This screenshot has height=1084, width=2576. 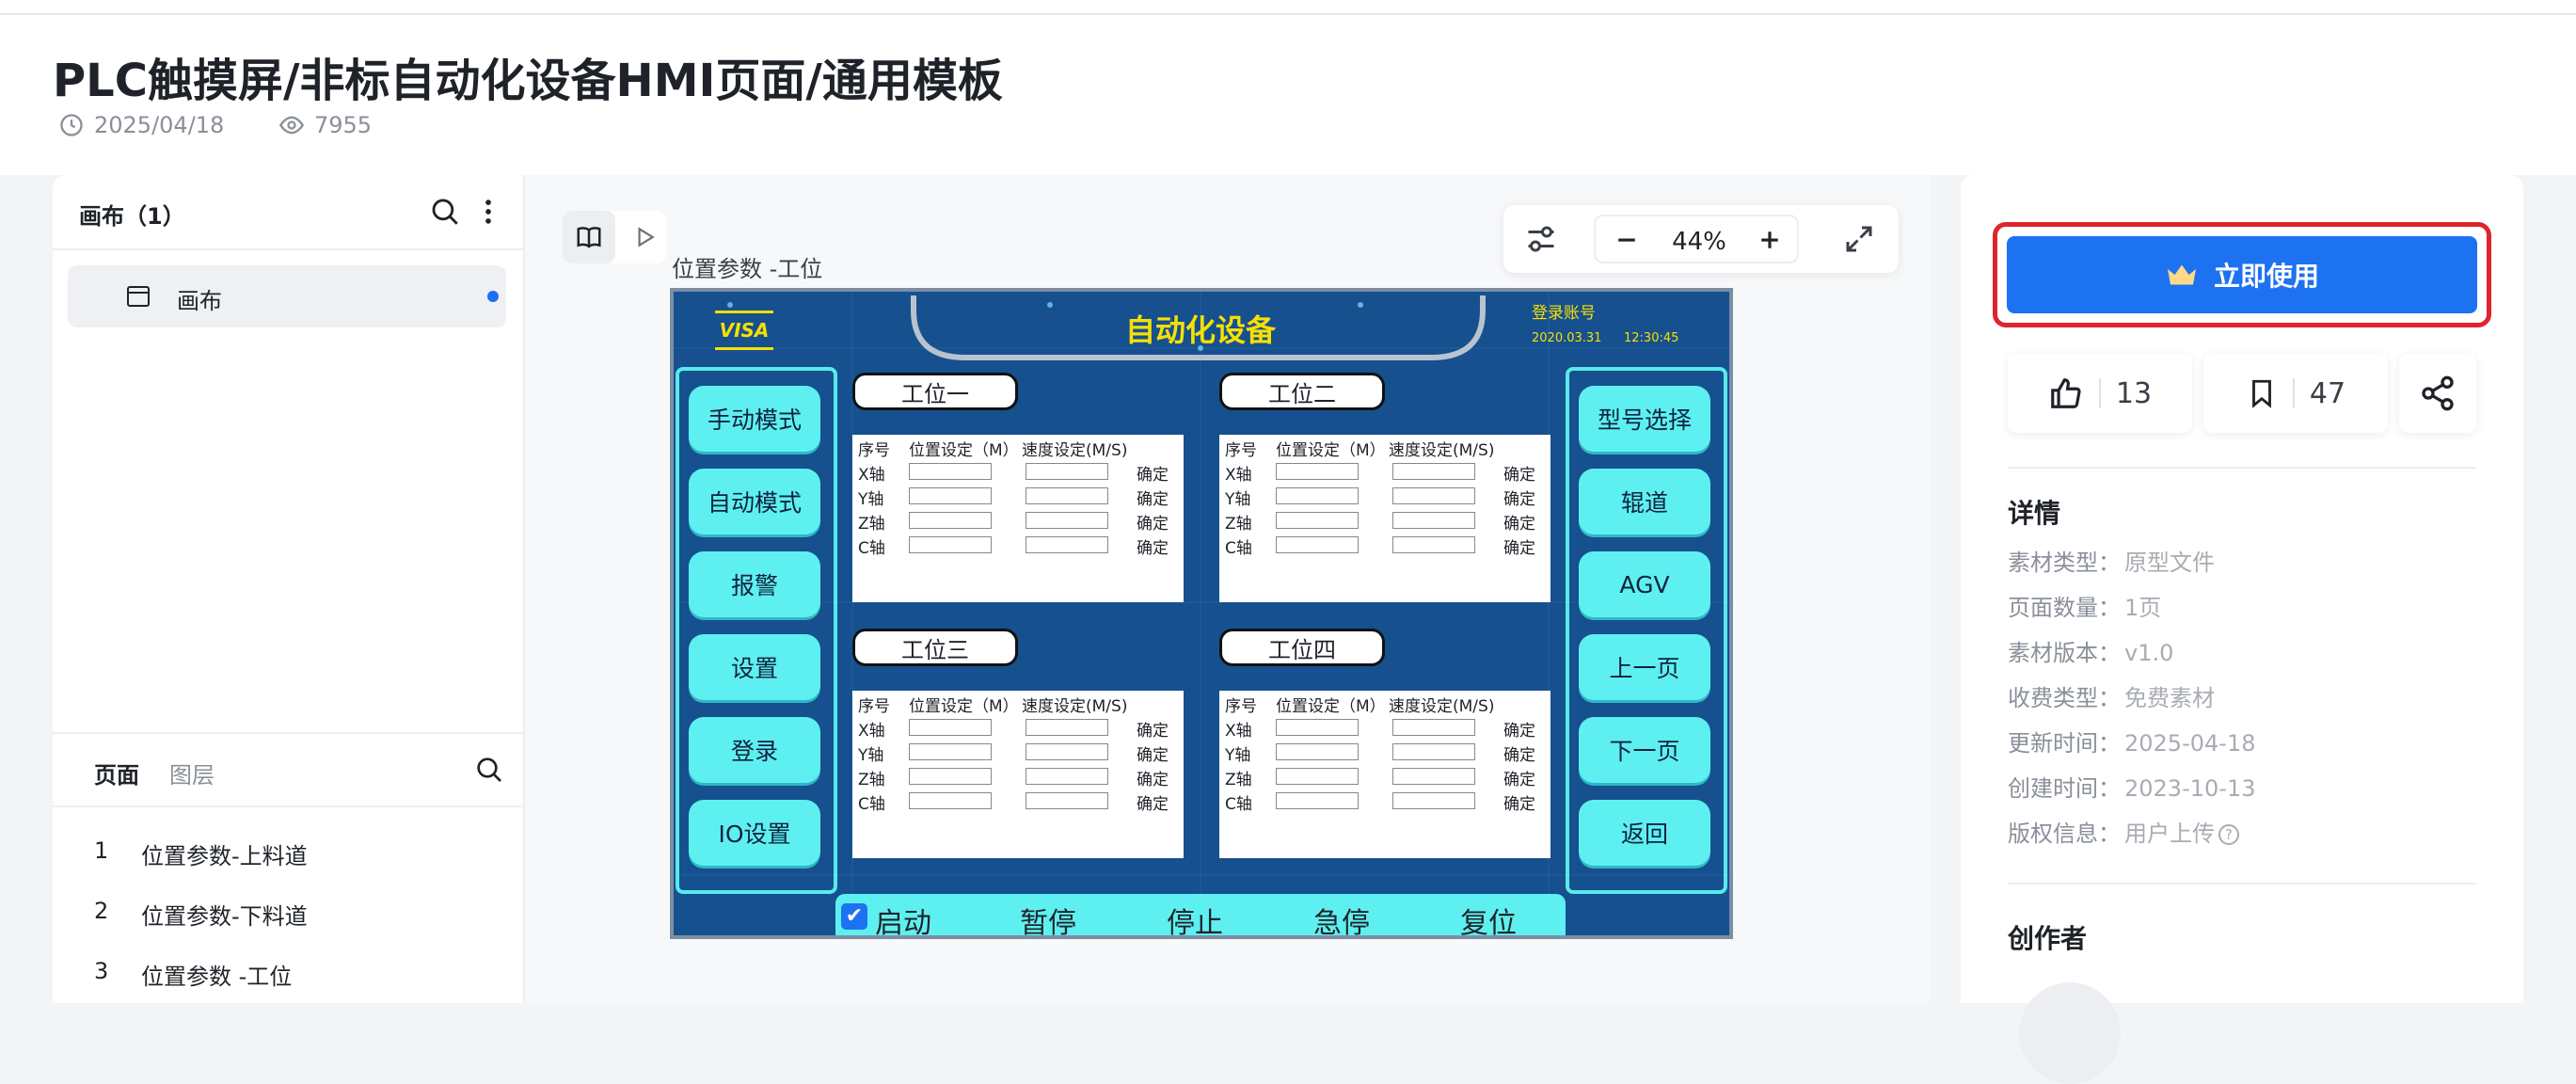 What do you see at coordinates (2070, 1033) in the screenshot?
I see `avatar` at bounding box center [2070, 1033].